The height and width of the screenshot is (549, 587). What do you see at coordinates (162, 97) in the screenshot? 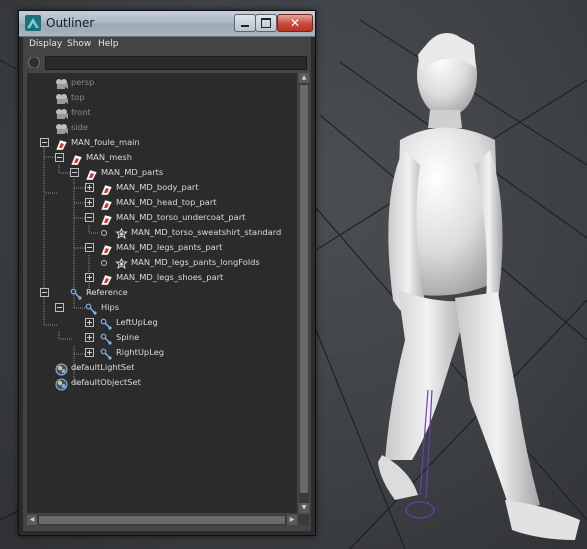
I see `tree-row: top` at bounding box center [162, 97].